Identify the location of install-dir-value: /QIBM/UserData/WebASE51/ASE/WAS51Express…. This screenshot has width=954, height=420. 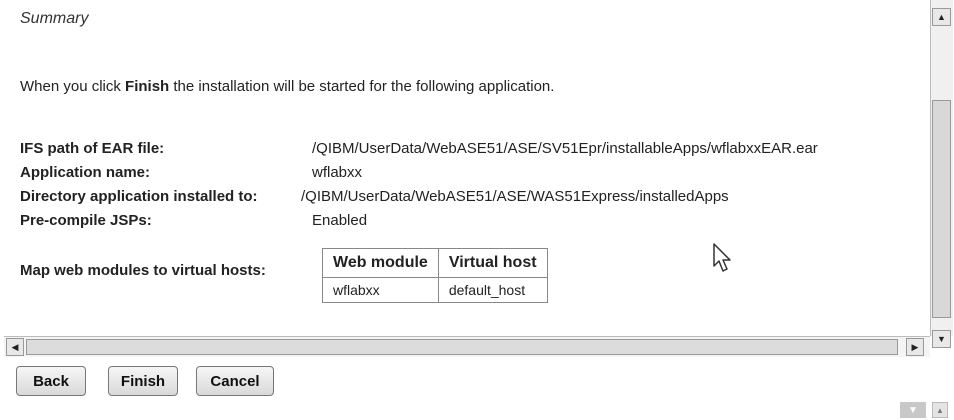
(515, 196).